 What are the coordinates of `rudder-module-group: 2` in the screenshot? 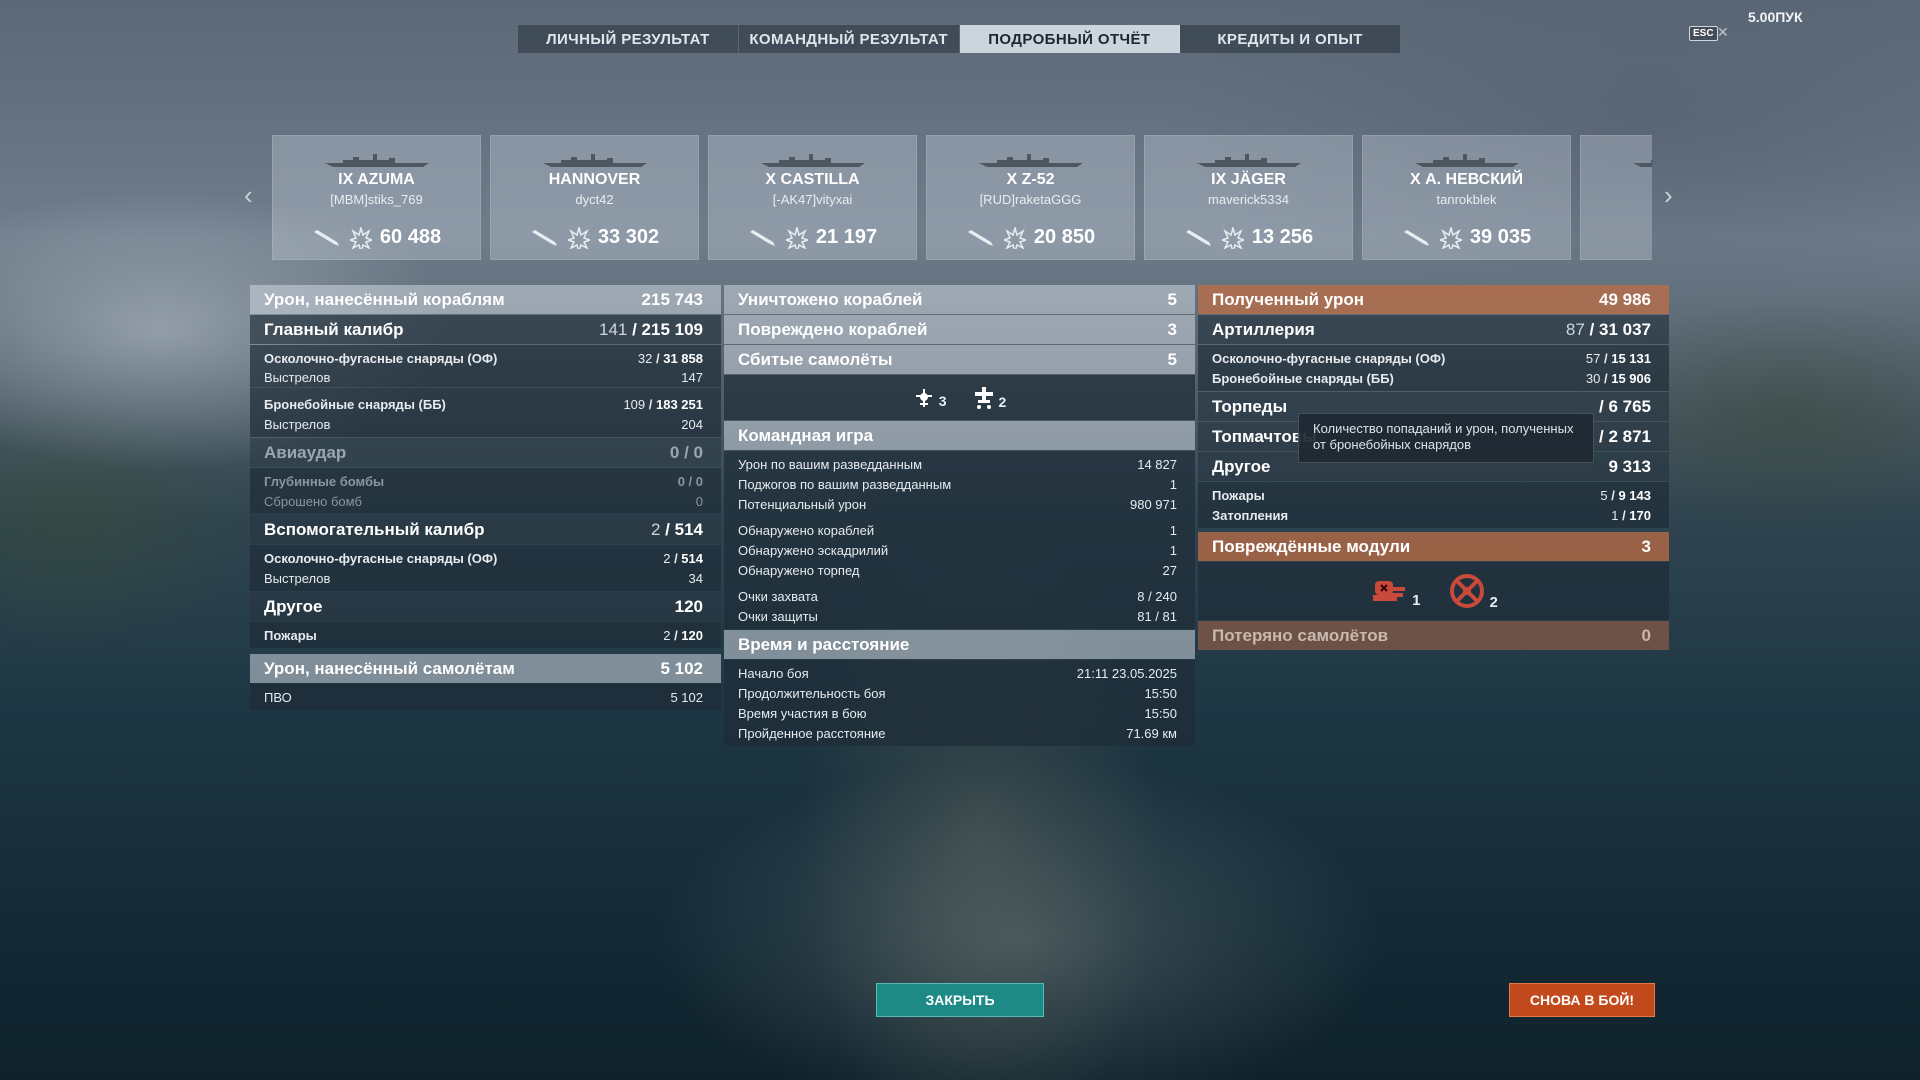 It's located at (1472, 591).